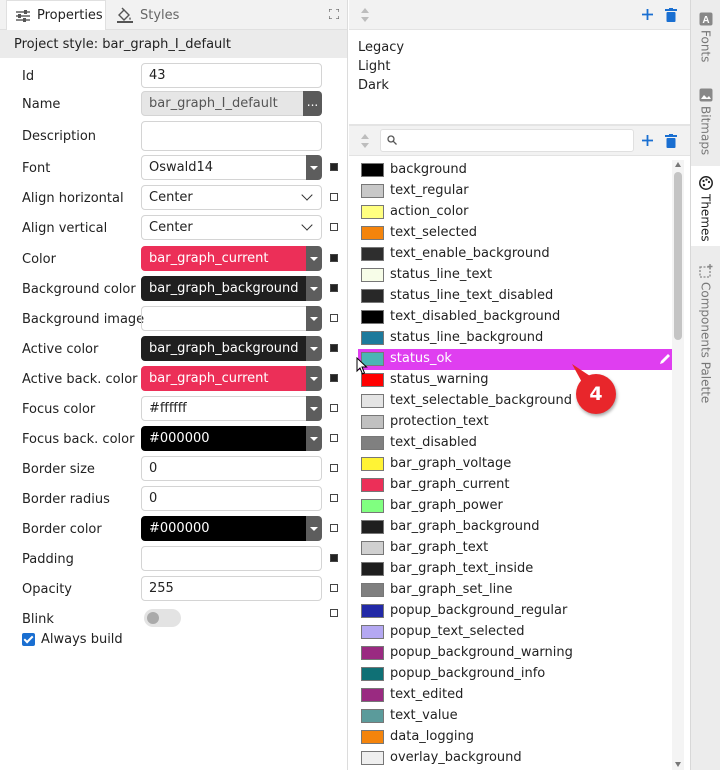  What do you see at coordinates (334, 468) in the screenshot?
I see `border-size-override-marker` at bounding box center [334, 468].